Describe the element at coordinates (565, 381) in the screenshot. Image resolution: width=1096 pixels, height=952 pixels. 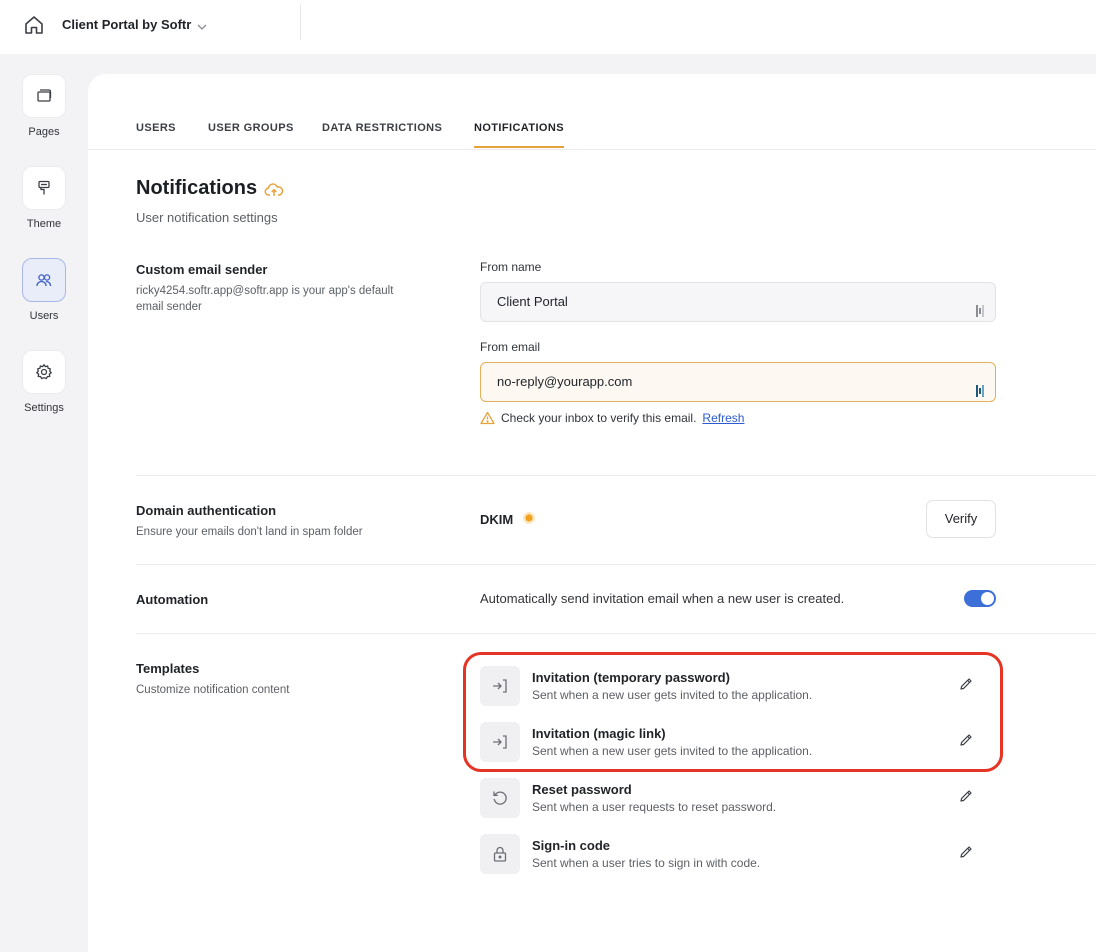
I see `from-email-value: no-reply@yourapp.com` at that location.